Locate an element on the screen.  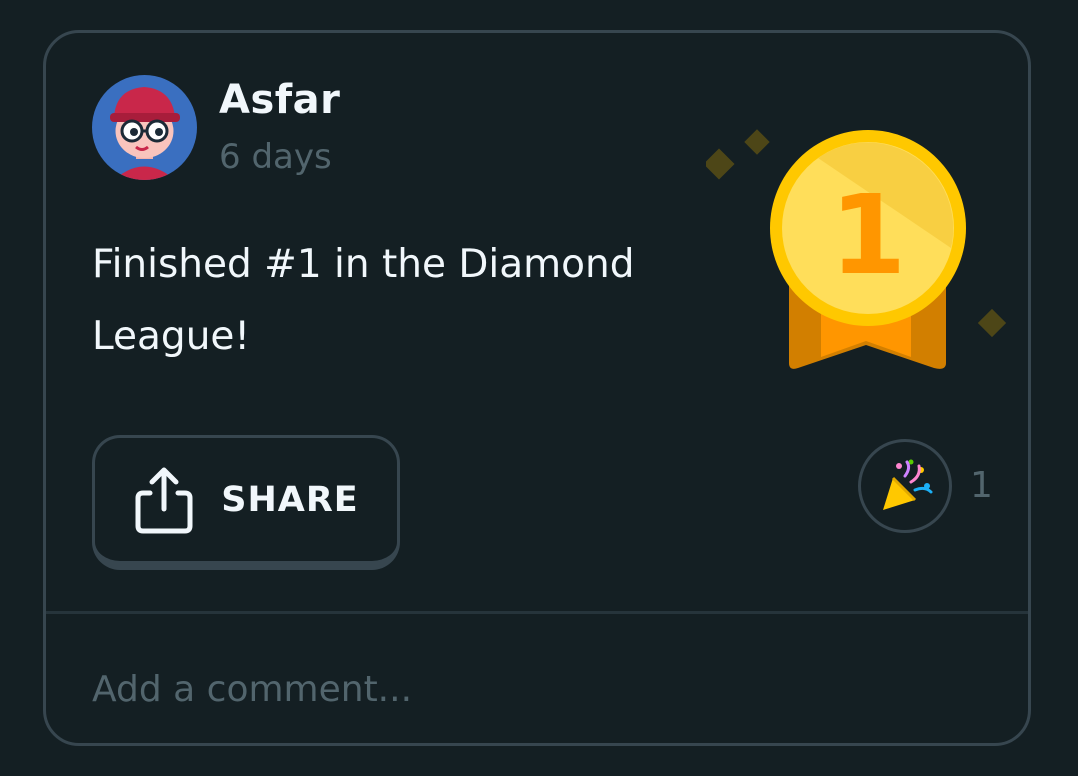
divider is located at coordinates (537, 612).